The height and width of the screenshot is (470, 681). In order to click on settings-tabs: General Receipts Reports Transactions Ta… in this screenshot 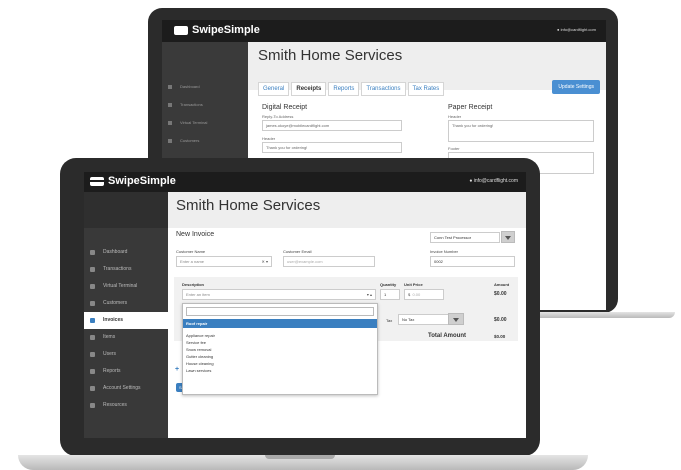, I will do `click(351, 89)`.